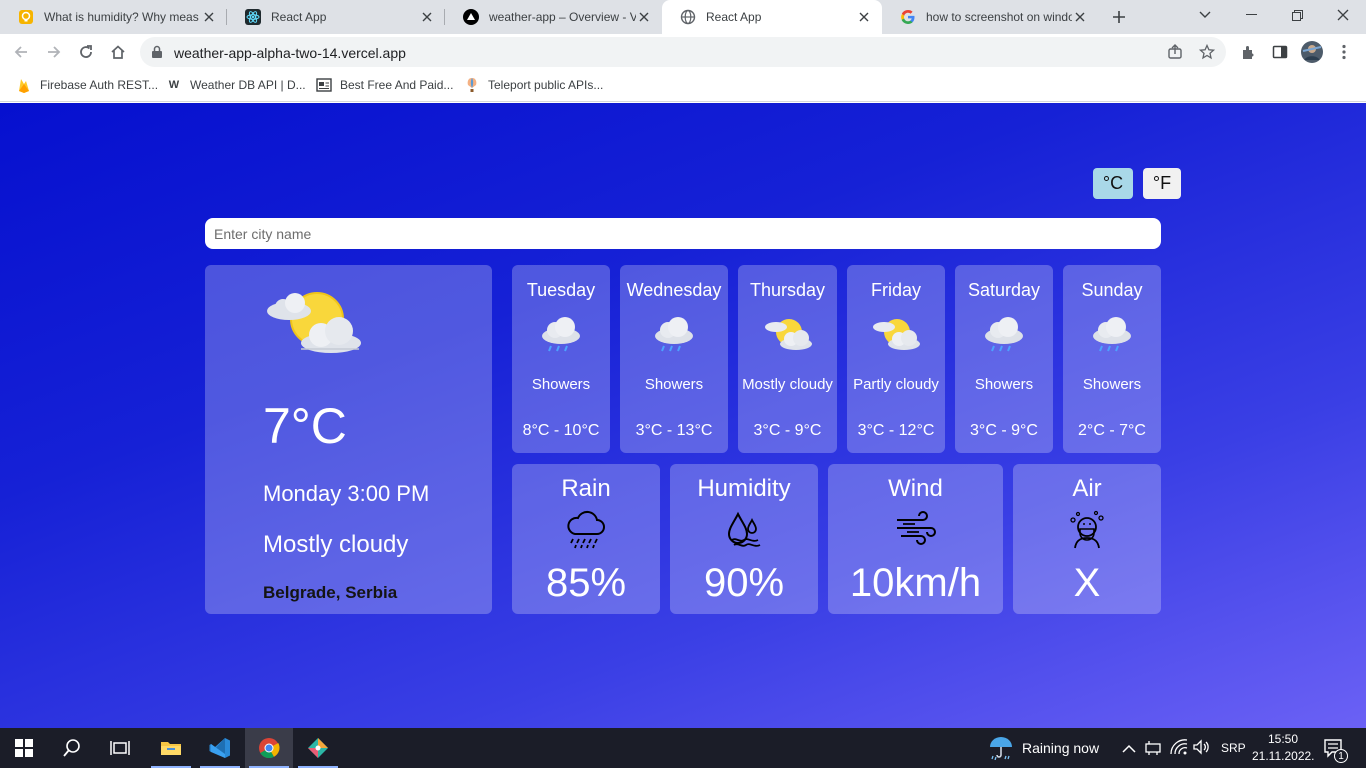 This screenshot has width=1366, height=768. I want to click on forecast-day-card: Friday Partly cloudy 3°C - 12°C, so click(896, 359).